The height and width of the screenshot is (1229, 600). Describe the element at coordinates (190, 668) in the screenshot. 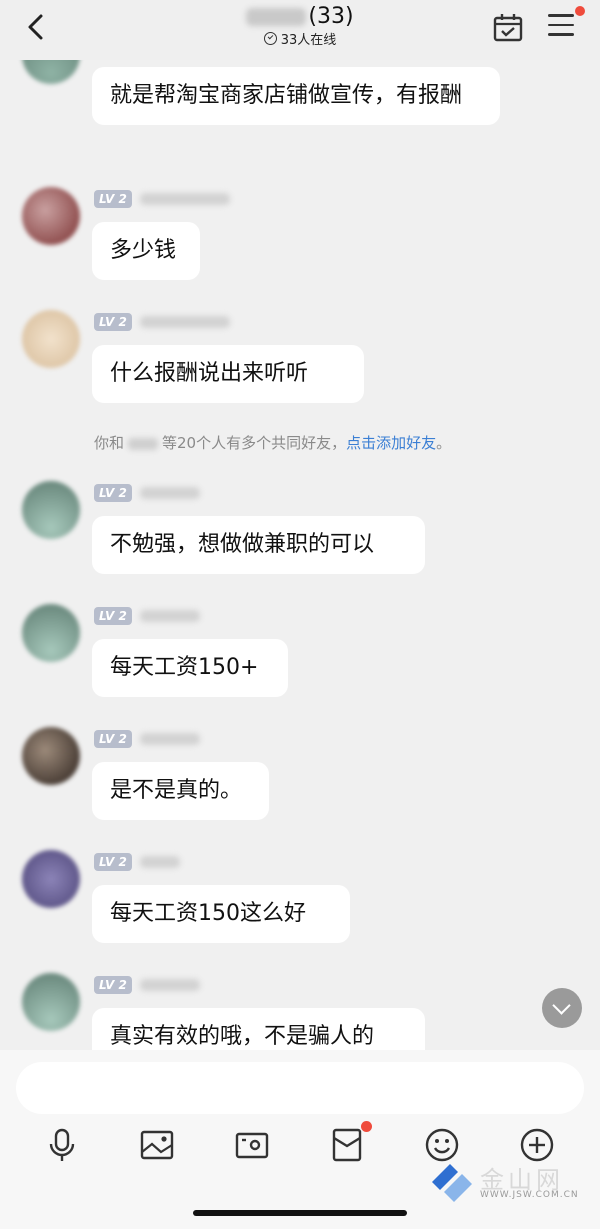

I see `message-bubble: 每天工资150+` at that location.